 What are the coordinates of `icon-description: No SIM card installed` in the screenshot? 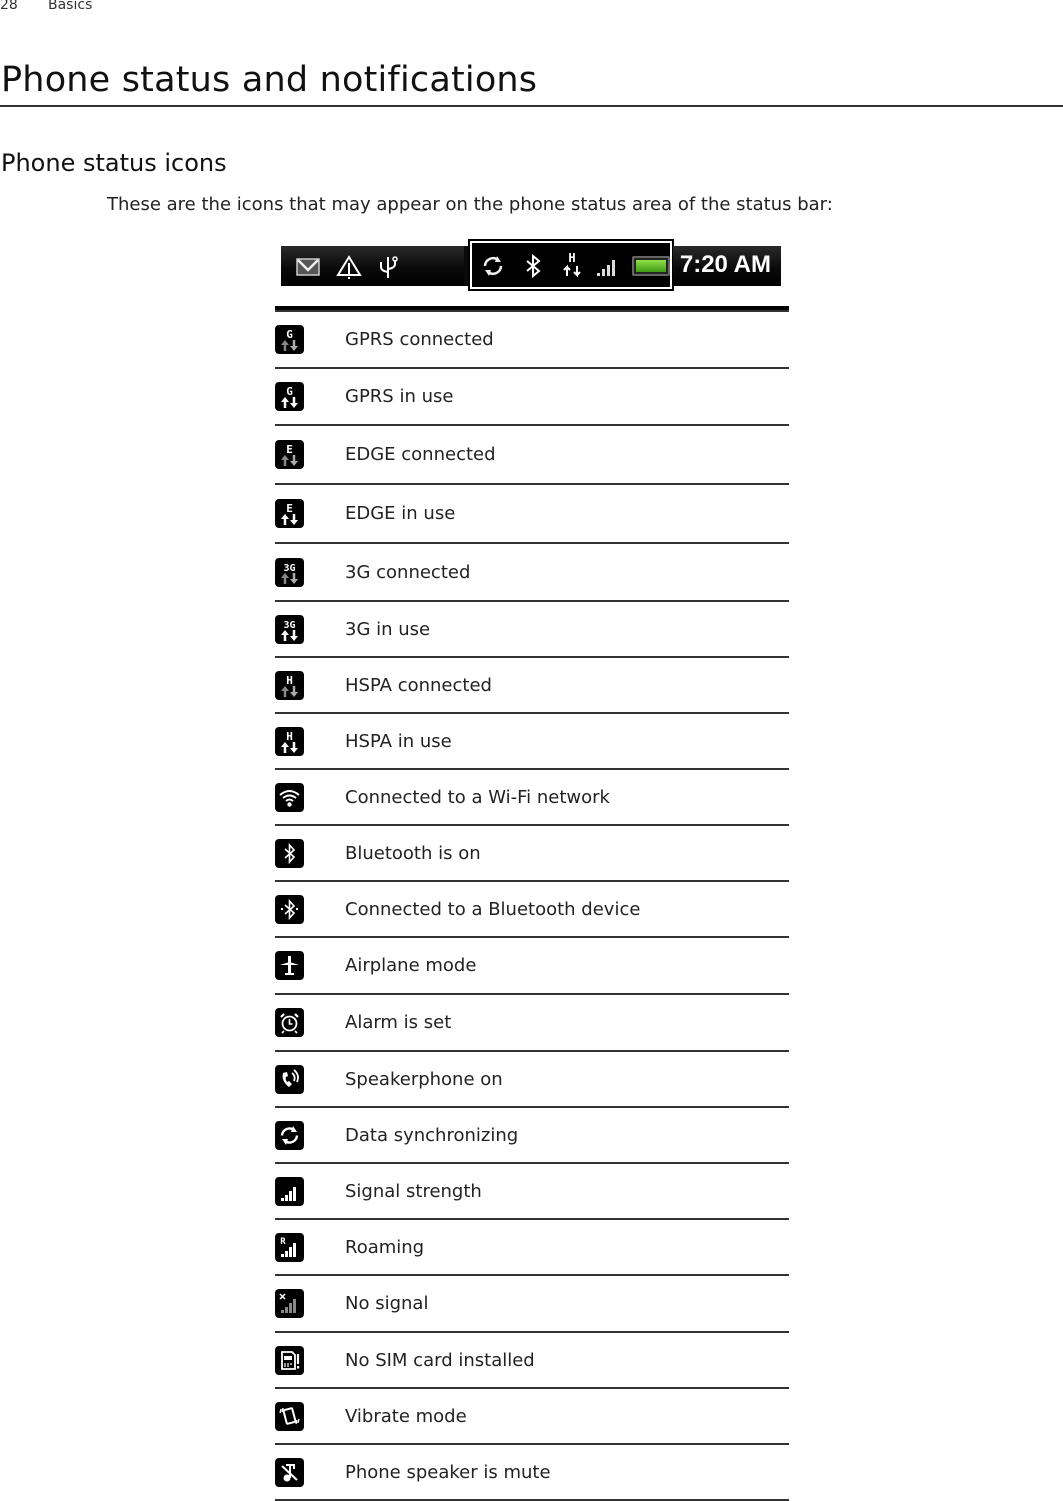 It's located at (567, 1360).